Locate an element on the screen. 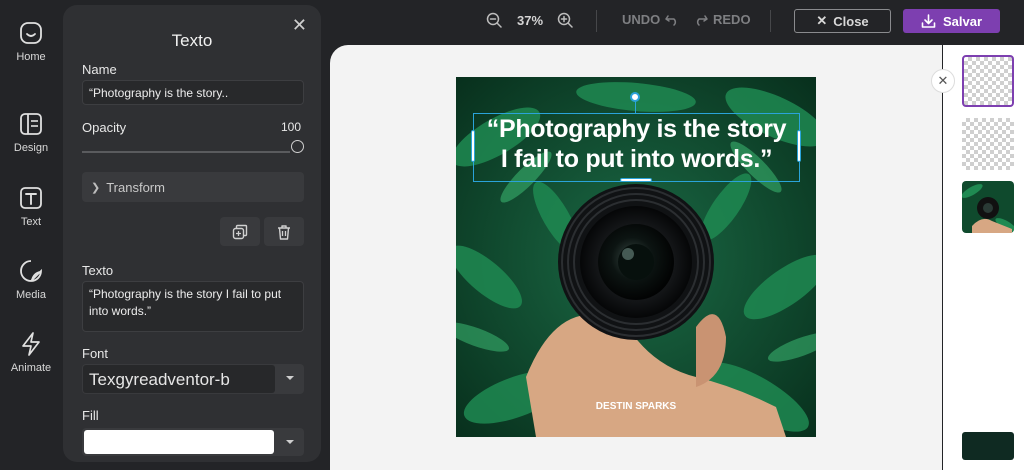  nav-item-design: Design is located at coordinates (31, 132).